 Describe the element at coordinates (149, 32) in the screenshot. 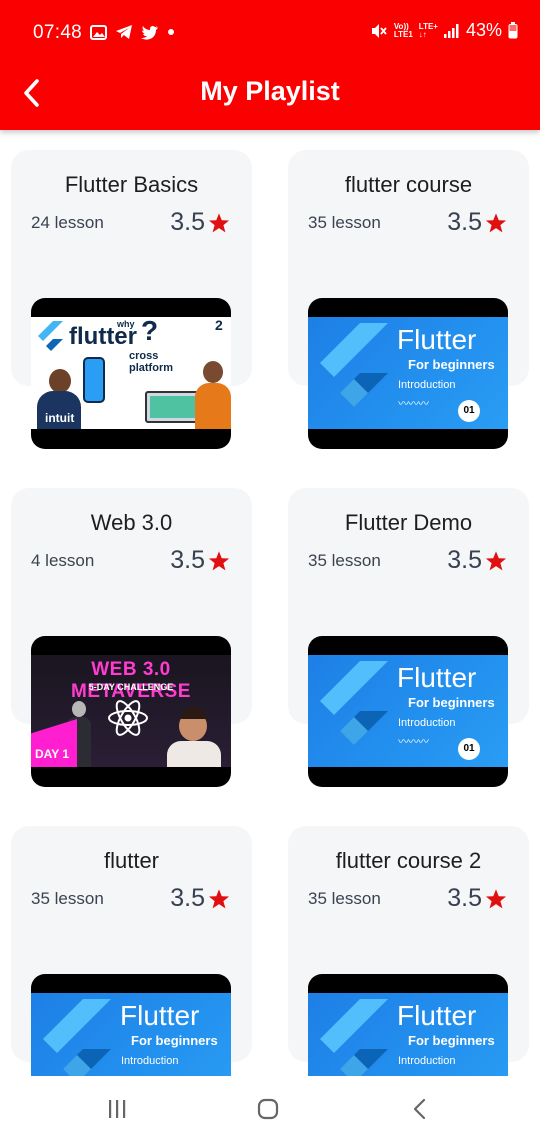

I see `twitter-icon` at that location.